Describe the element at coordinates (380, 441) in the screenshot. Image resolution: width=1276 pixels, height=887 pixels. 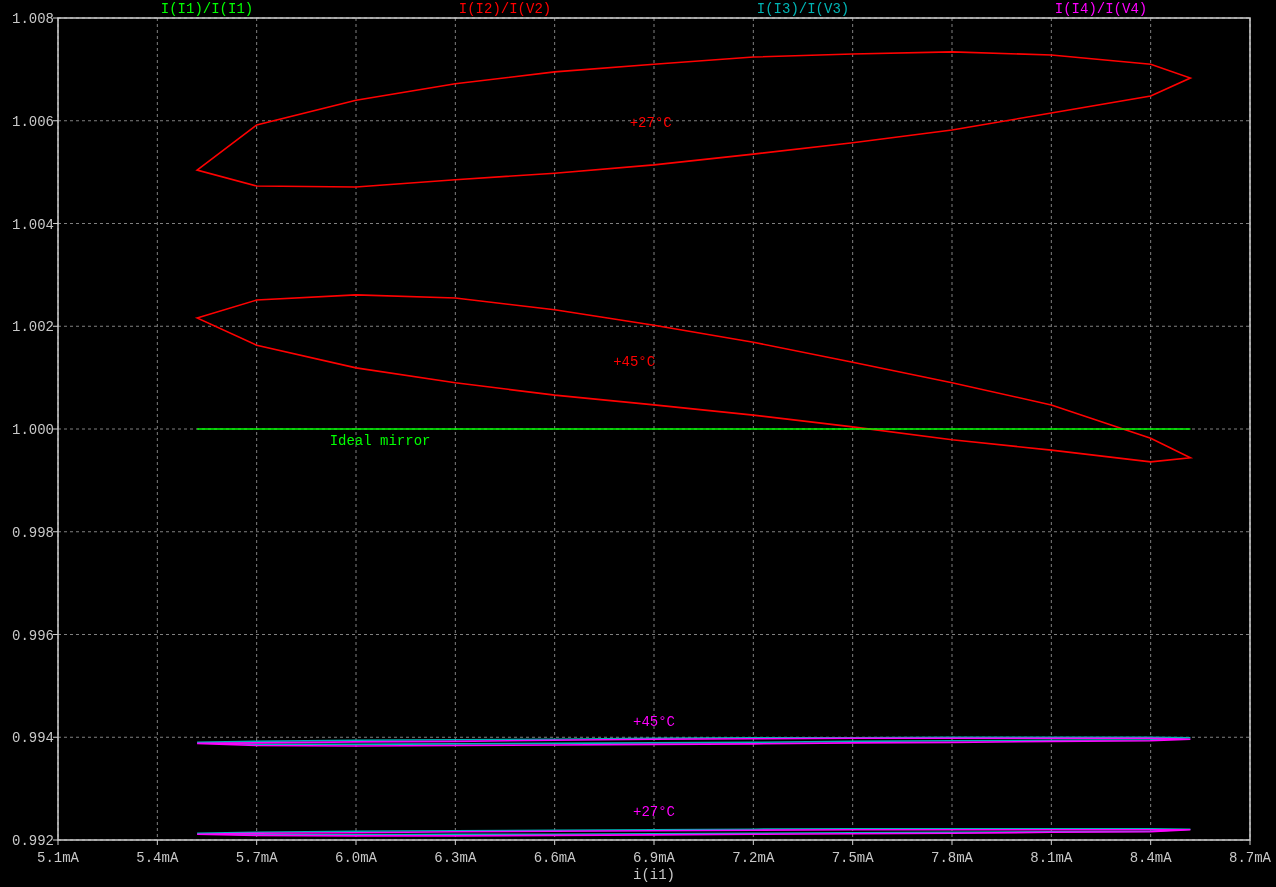
I see `trace-label: Ideal mirror` at that location.